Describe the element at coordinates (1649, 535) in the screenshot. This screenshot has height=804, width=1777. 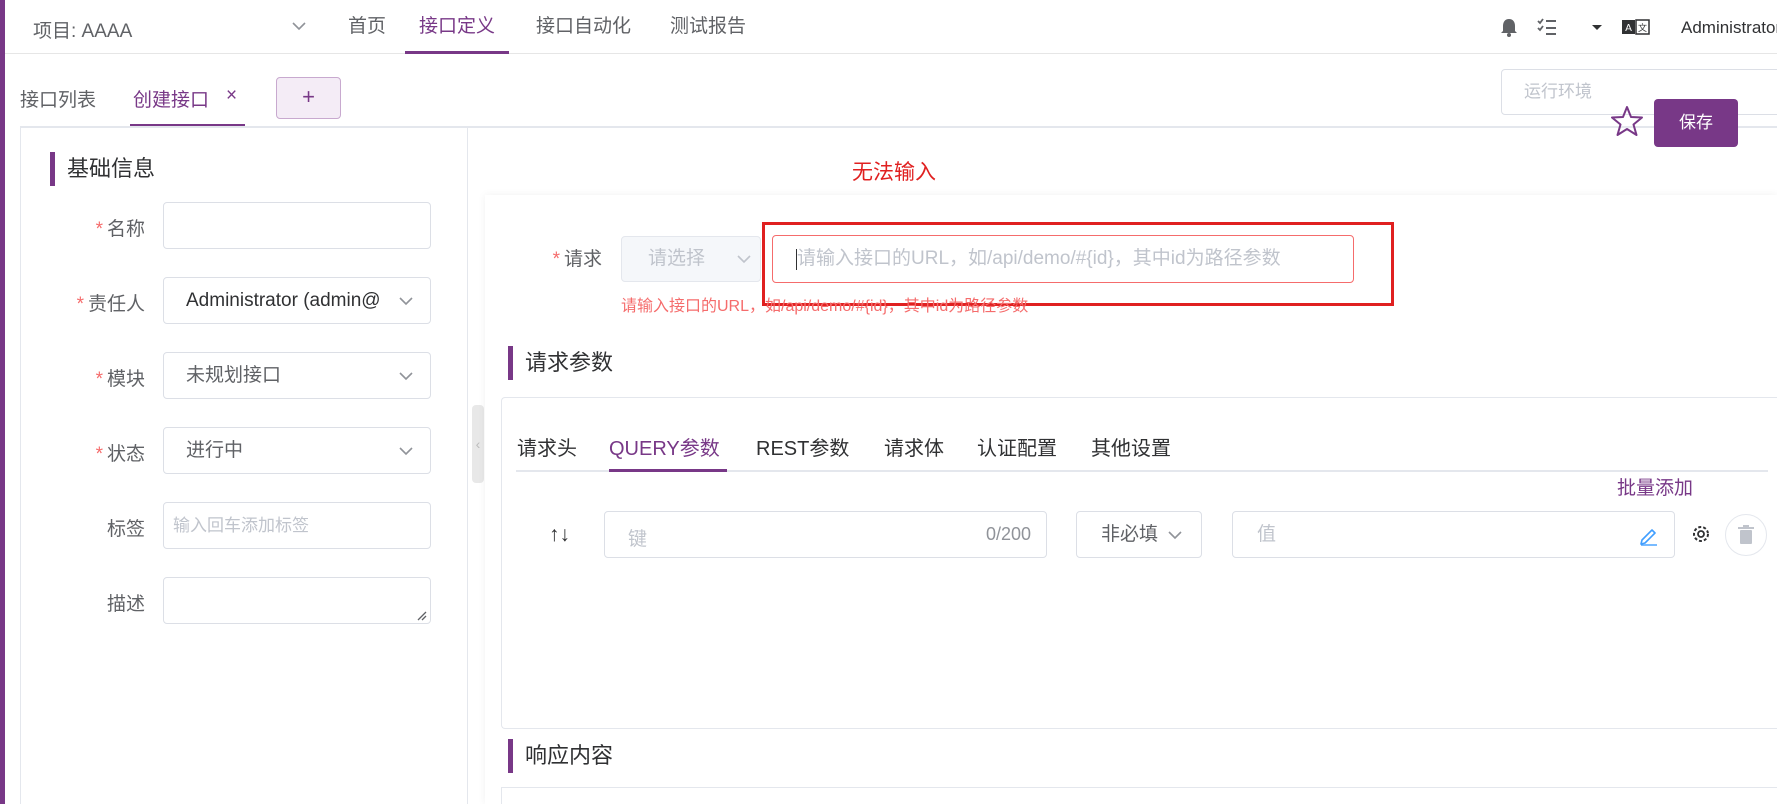
I see `edit-icon` at that location.